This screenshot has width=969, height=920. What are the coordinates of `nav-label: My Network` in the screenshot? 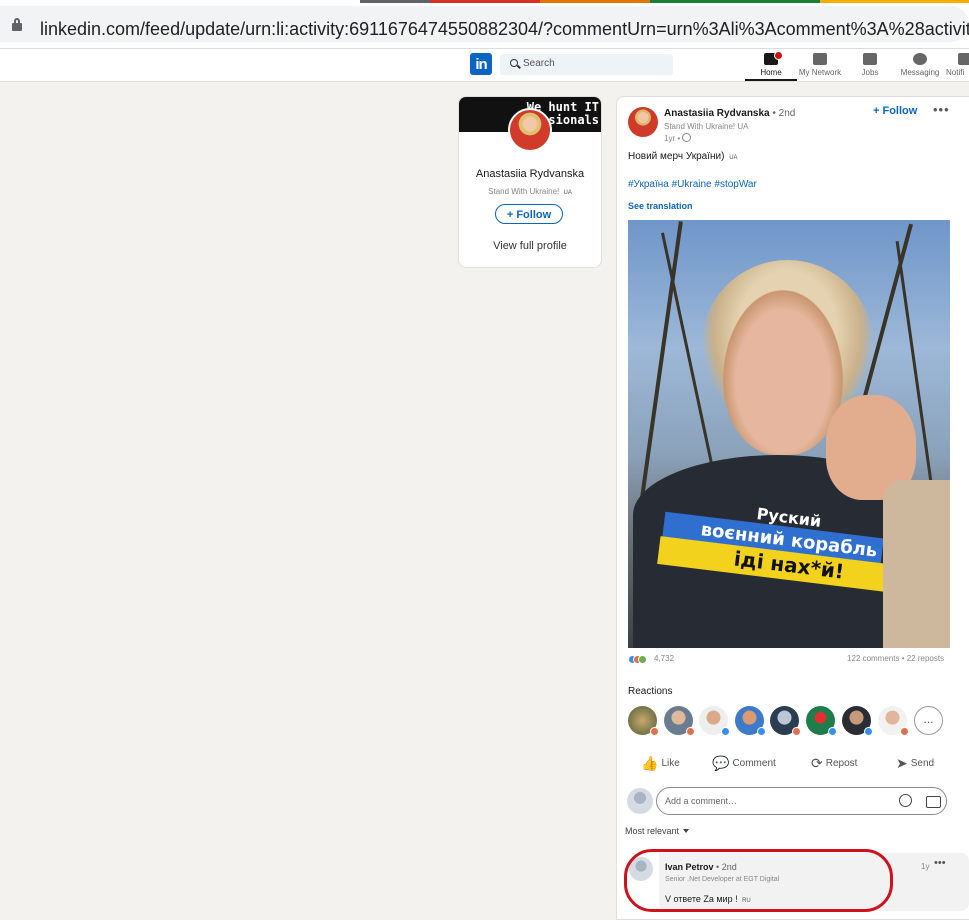 It's located at (820, 72).